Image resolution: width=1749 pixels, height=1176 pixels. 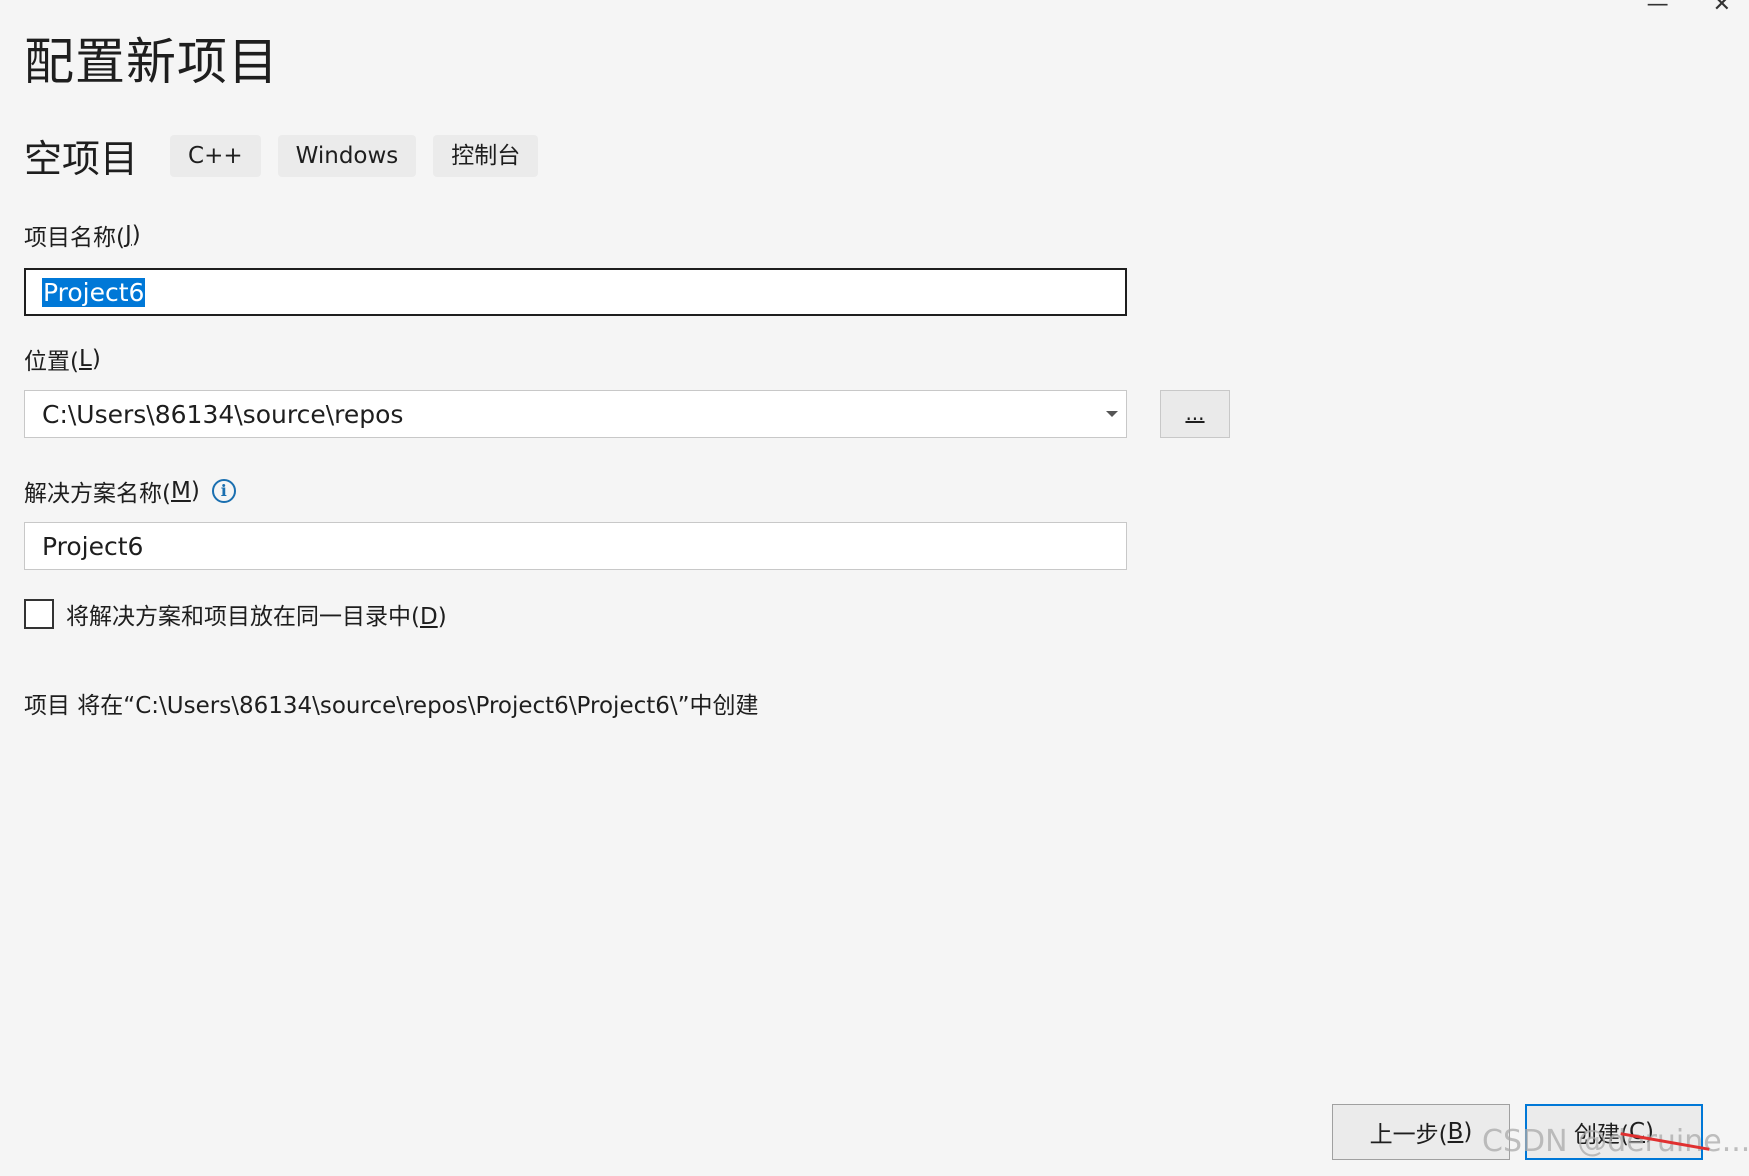 I want to click on solution-name-input: Project6, so click(x=575, y=546).